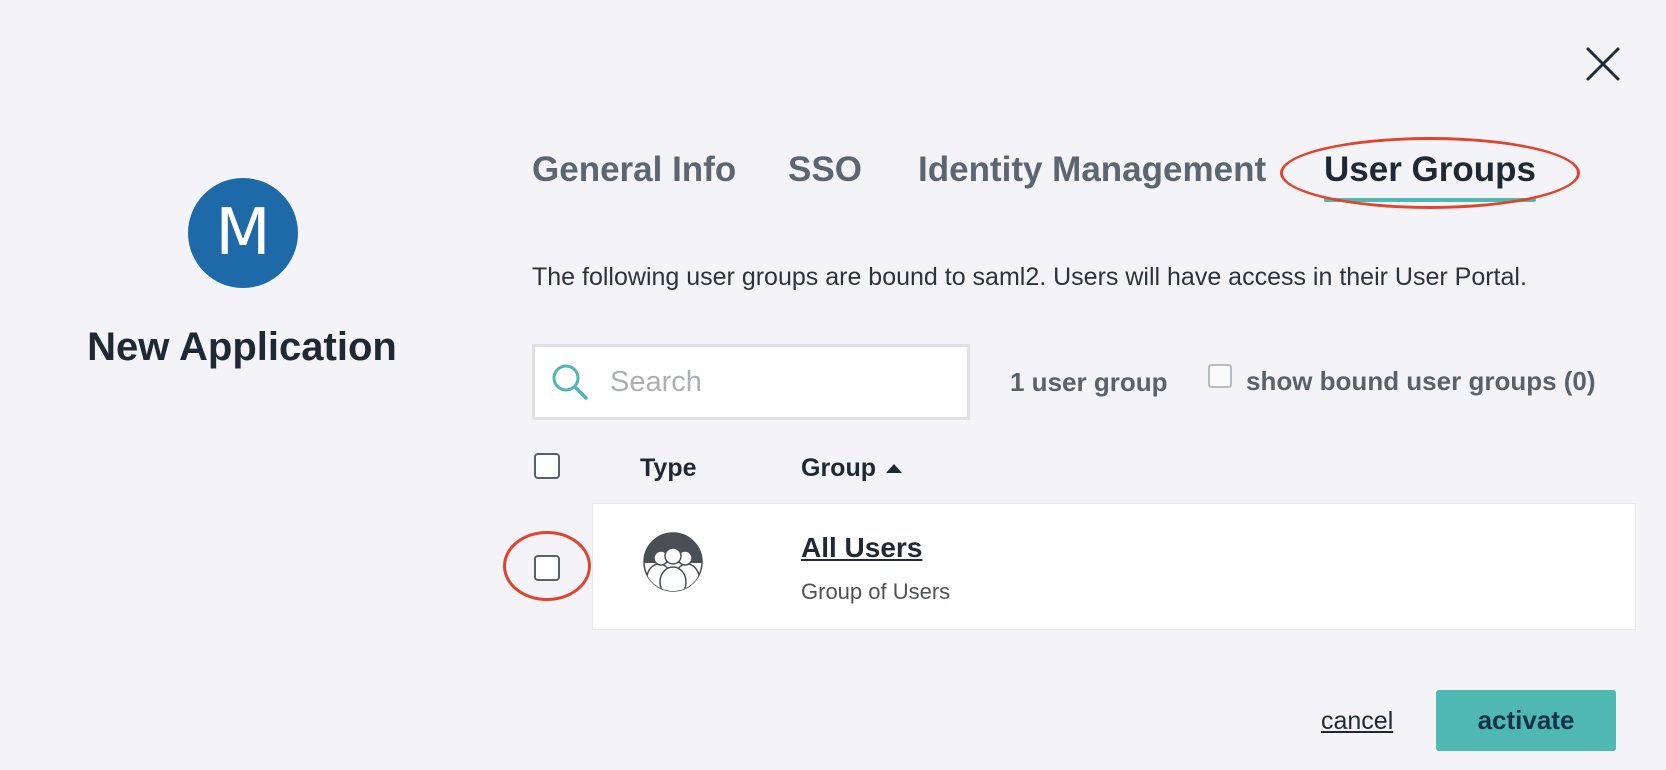  Describe the element at coordinates (243, 233) in the screenshot. I see `app-avatar: M` at that location.